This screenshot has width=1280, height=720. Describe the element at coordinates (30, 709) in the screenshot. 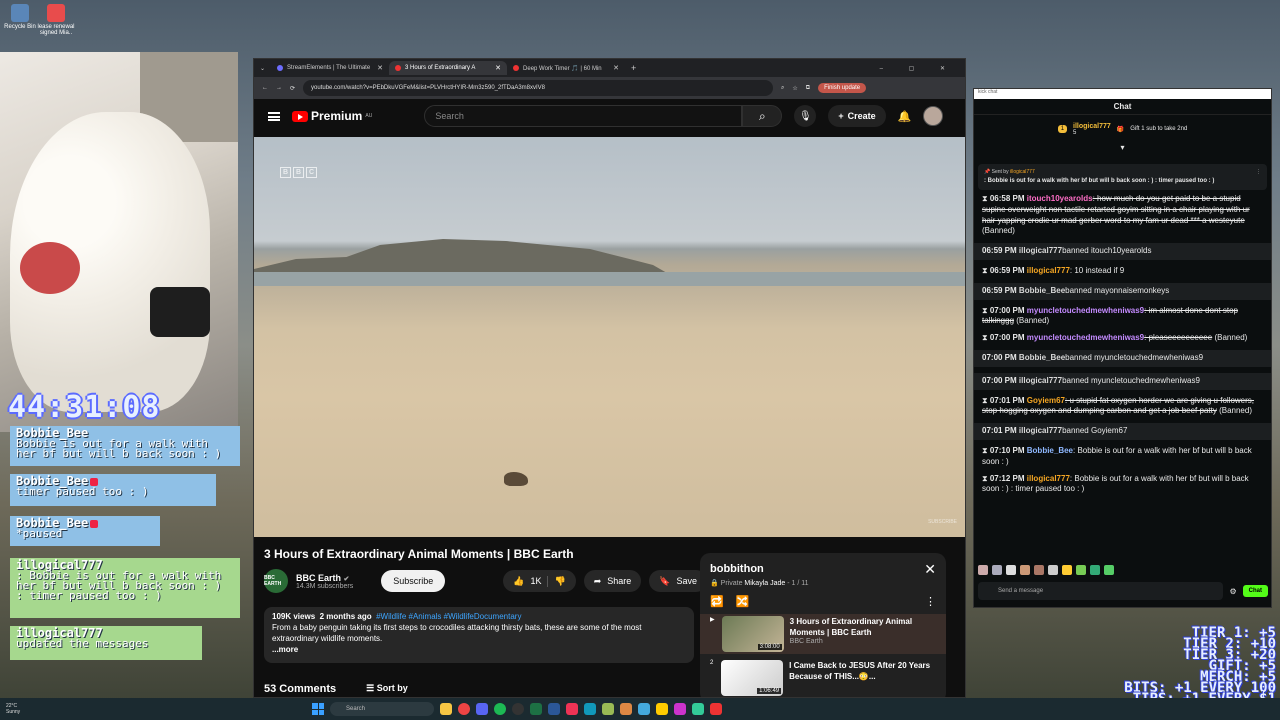

I see `weather-widget: 22°C Sunny` at that location.